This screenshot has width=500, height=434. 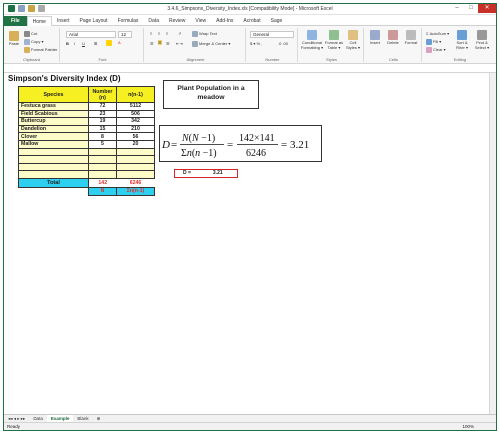 I want to click on insert-cells-button: Insert, so click(x=375, y=38).